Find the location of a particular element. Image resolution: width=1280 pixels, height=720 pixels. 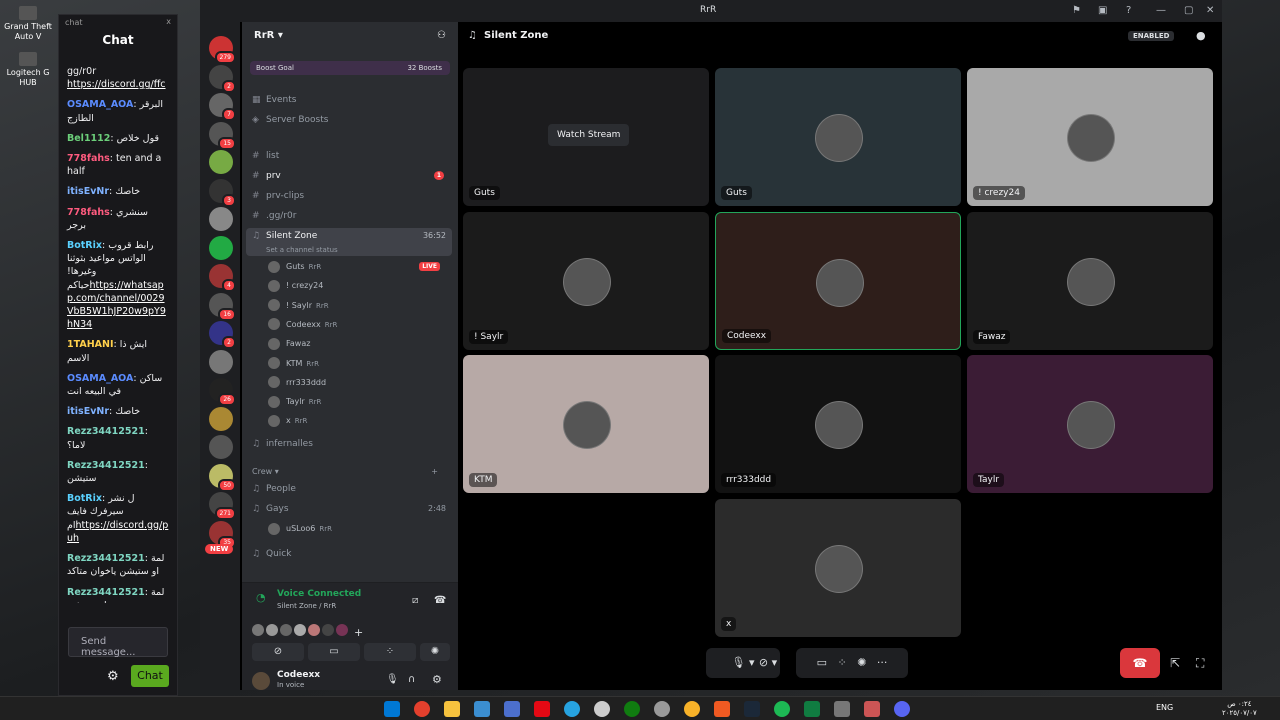

activities-button: ⁘ is located at coordinates (390, 652).